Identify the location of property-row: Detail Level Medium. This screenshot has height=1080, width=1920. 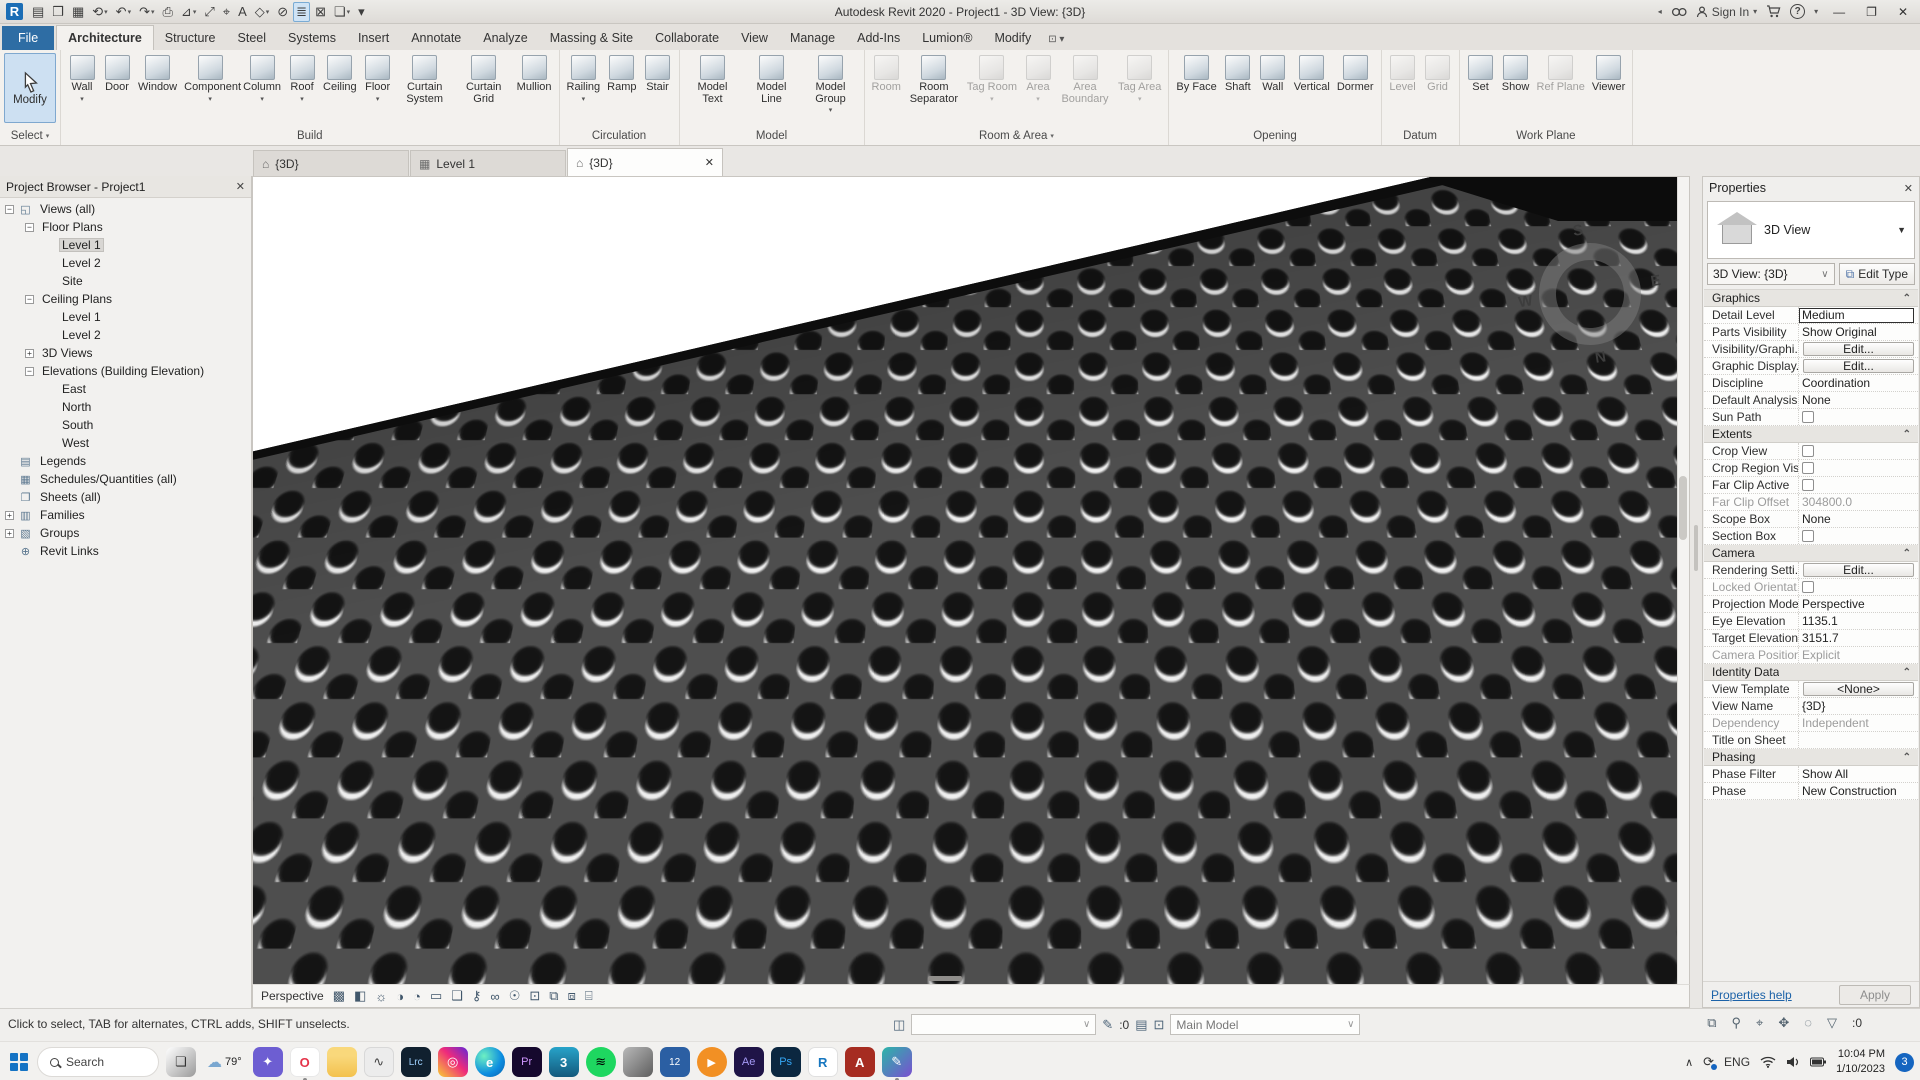
(1811, 315).